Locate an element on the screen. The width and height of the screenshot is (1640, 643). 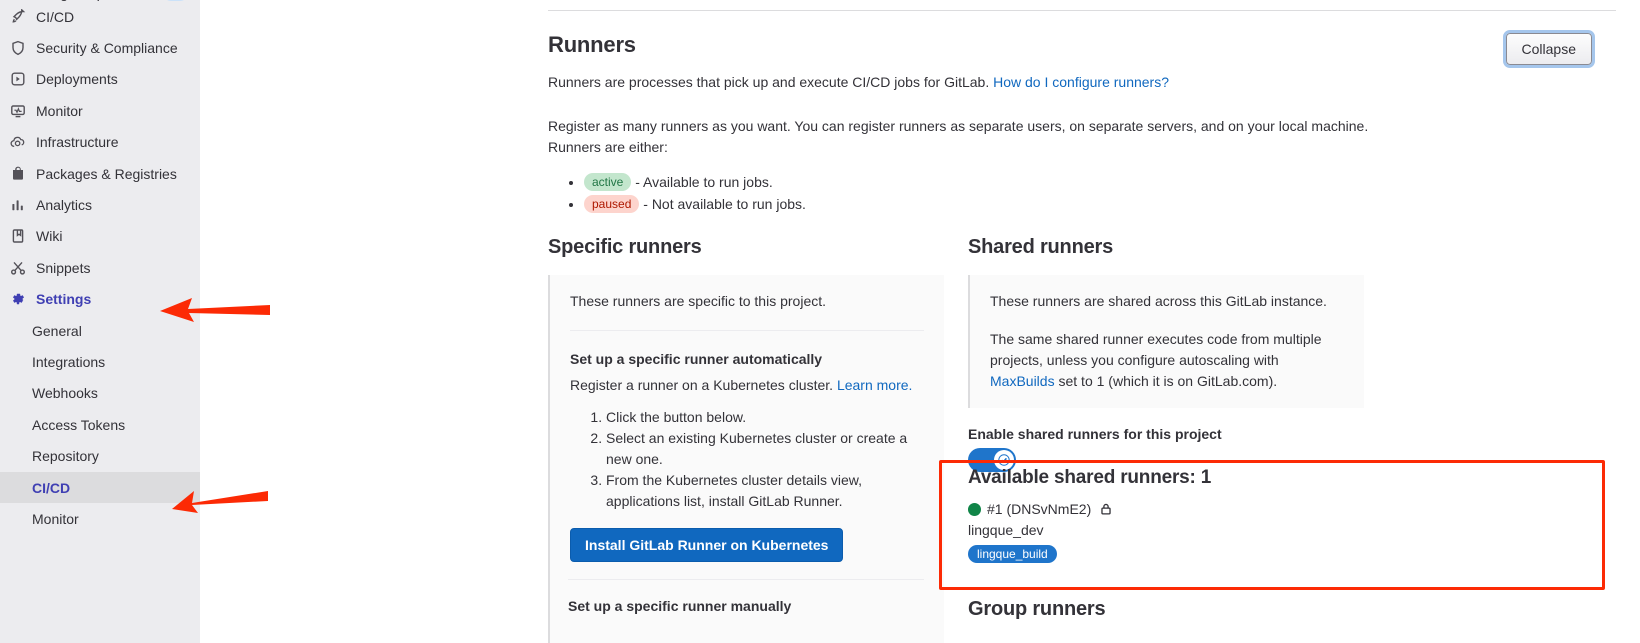
sidebar-subitem-repository: Repository is located at coordinates (100, 455).